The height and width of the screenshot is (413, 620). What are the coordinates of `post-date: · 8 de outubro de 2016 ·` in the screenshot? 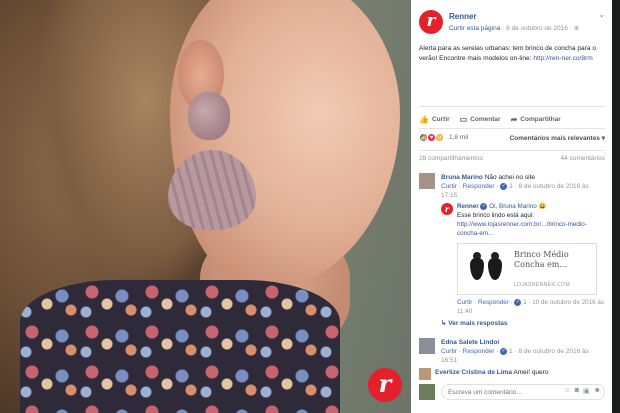 It's located at (537, 28).